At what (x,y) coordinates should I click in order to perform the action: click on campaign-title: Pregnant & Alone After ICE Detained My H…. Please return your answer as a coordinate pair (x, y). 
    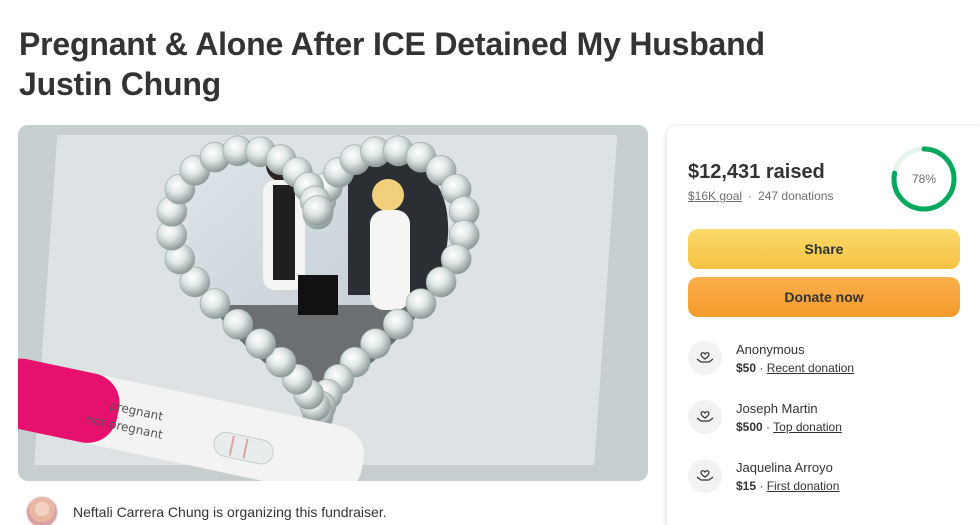
    Looking at the image, I should click on (419, 64).